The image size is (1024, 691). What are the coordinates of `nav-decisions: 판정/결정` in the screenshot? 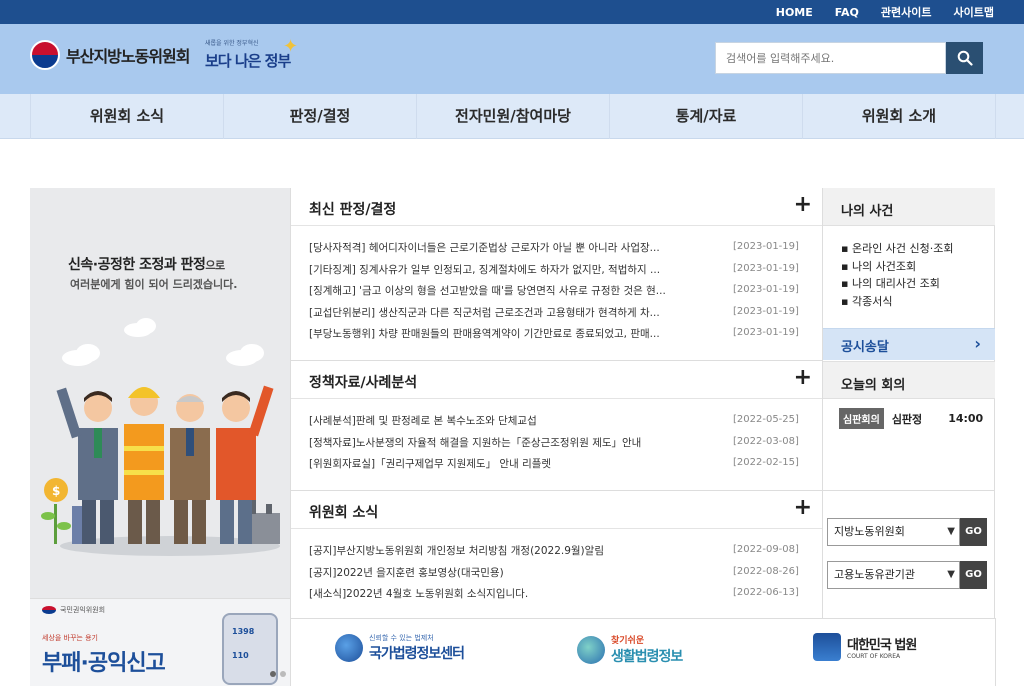 It's located at (319, 116).